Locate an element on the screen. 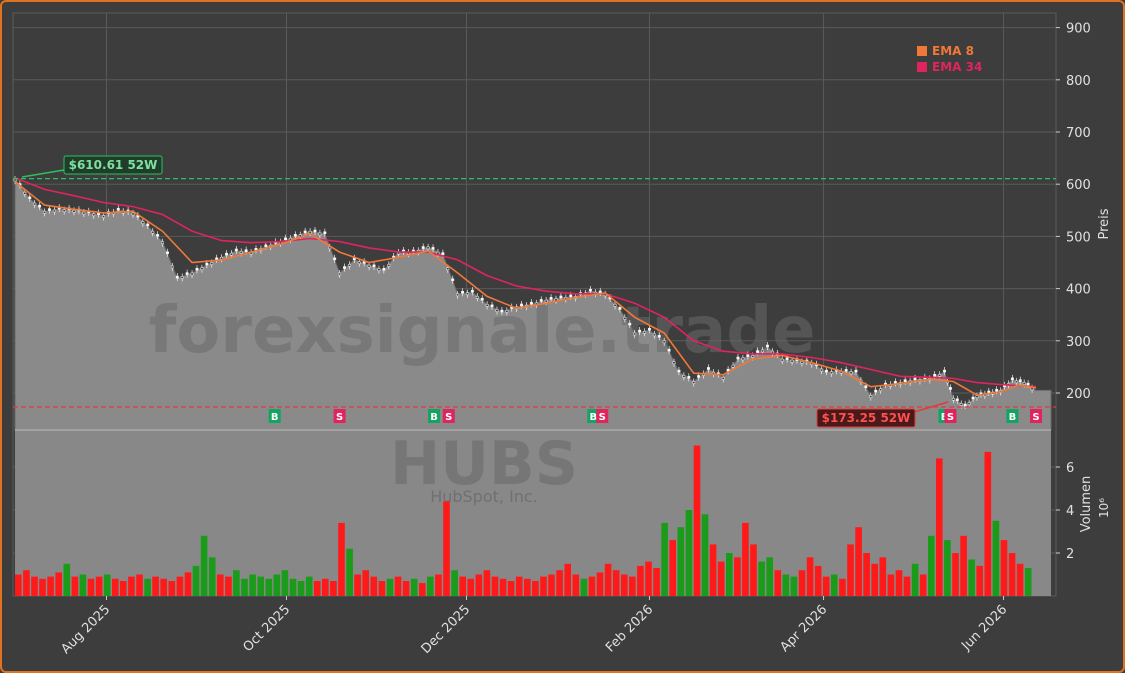 The width and height of the screenshot is (1125, 673). price-tick-label: 900 is located at coordinates (1078, 29).